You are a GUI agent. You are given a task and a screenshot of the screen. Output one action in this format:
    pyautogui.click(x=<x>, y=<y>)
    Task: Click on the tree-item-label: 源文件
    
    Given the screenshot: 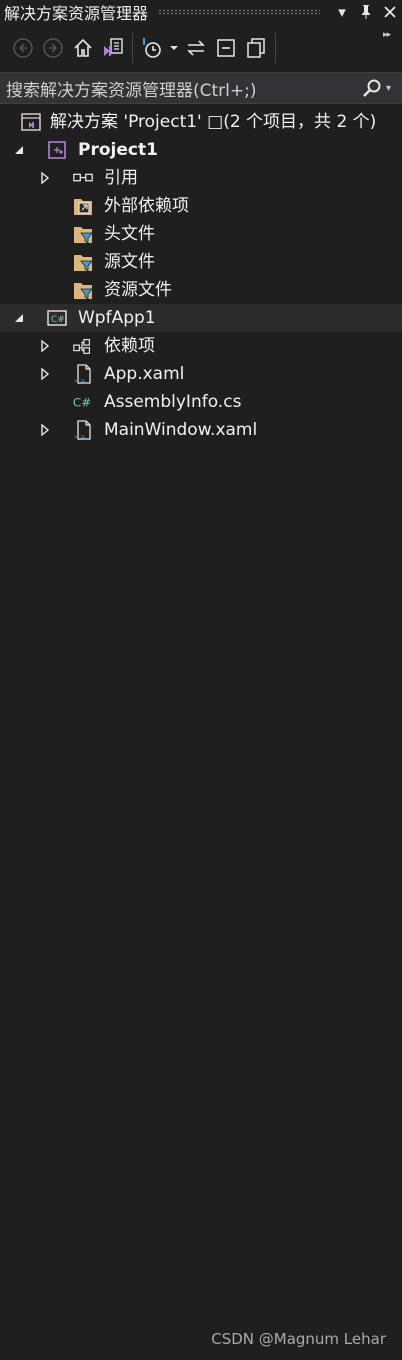 What is the action you would take?
    pyautogui.click(x=129, y=262)
    